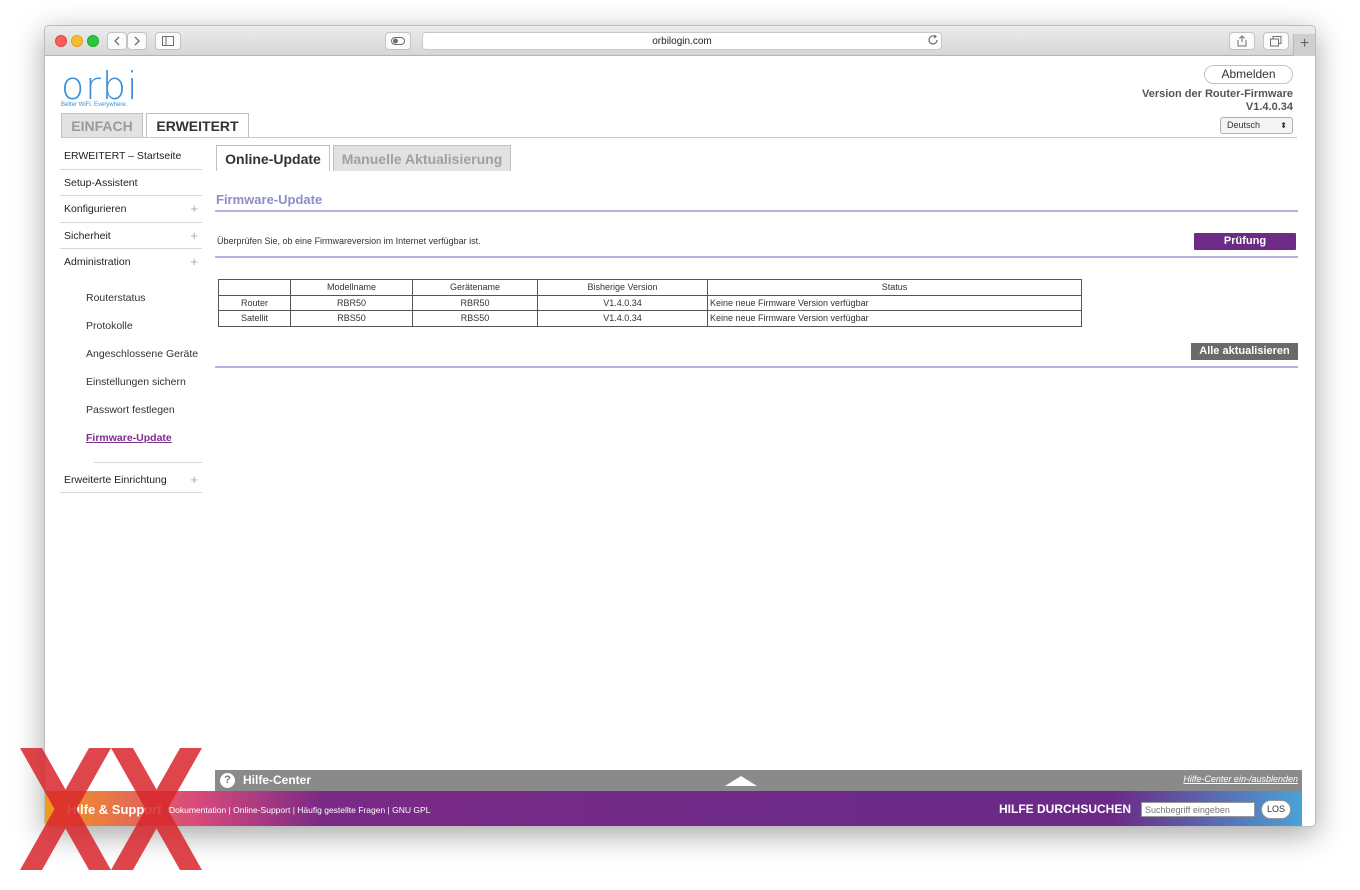 The image size is (1360, 890). I want to click on sidebar-subitem-backup-settings: Einstellungen sichern, so click(131, 382).